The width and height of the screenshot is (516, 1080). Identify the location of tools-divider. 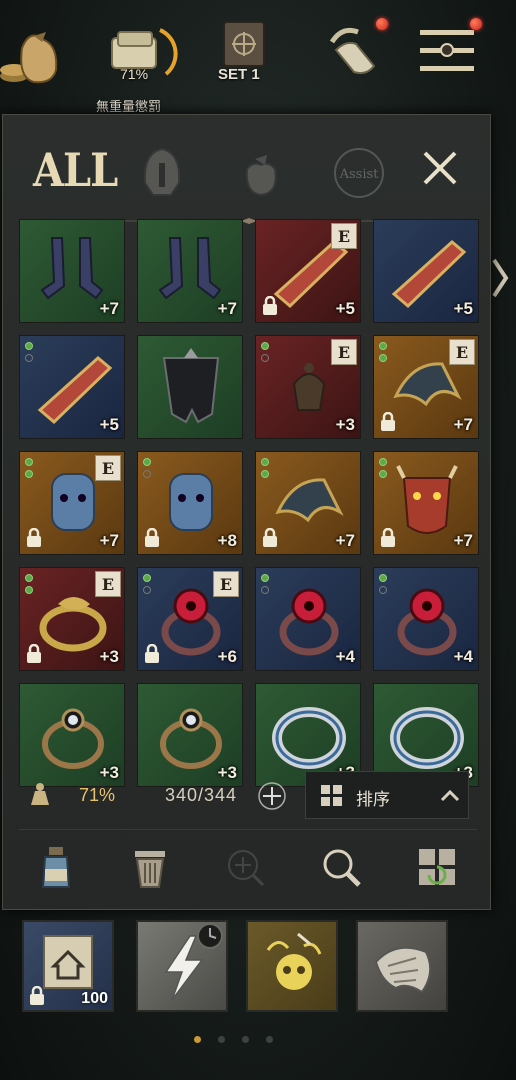
(248, 829).